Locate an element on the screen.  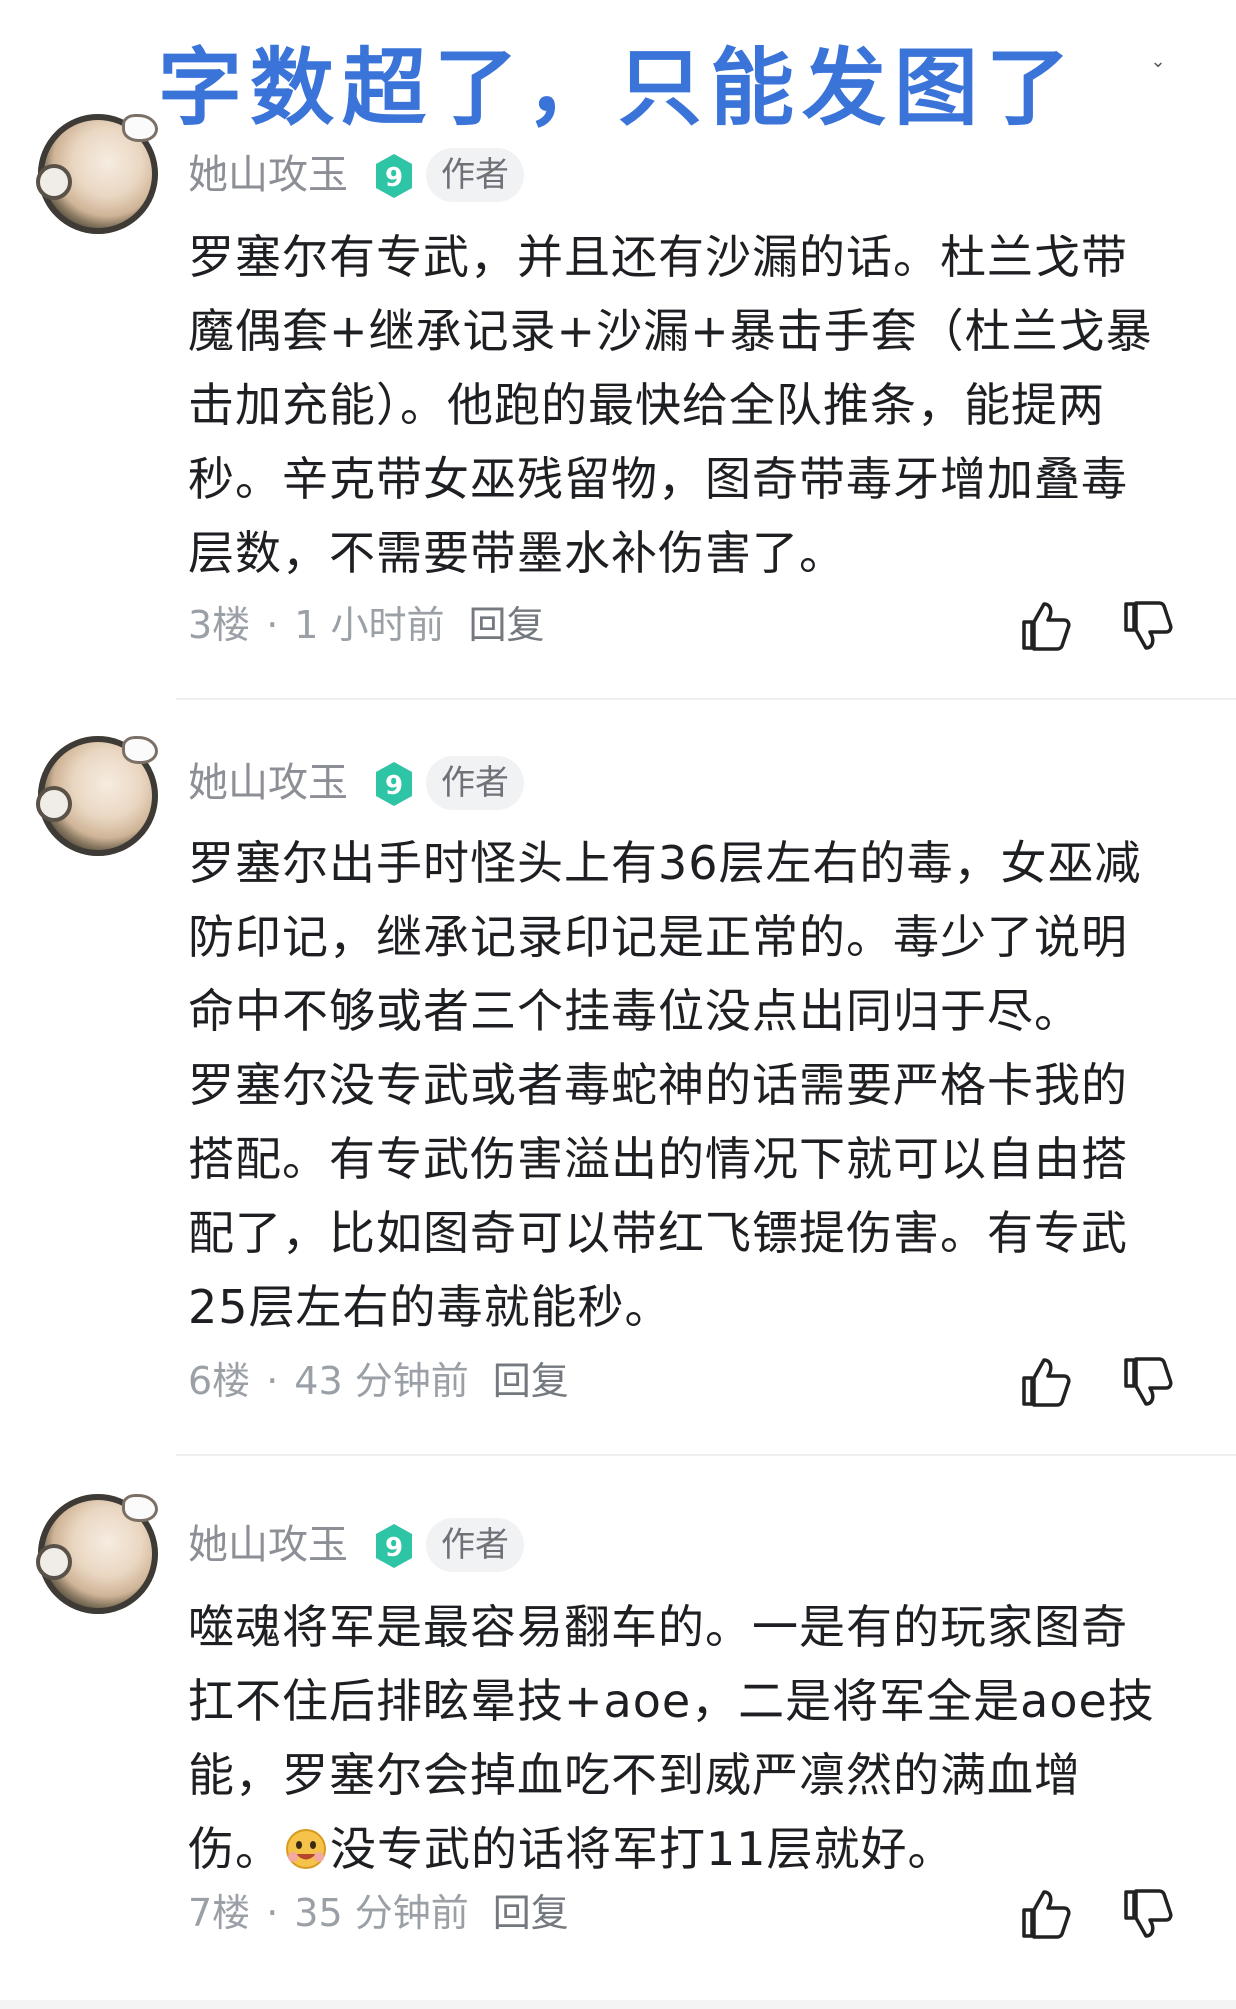
comment-meta: 6楼 · 43 分钟前 回复 is located at coordinates (378, 1381).